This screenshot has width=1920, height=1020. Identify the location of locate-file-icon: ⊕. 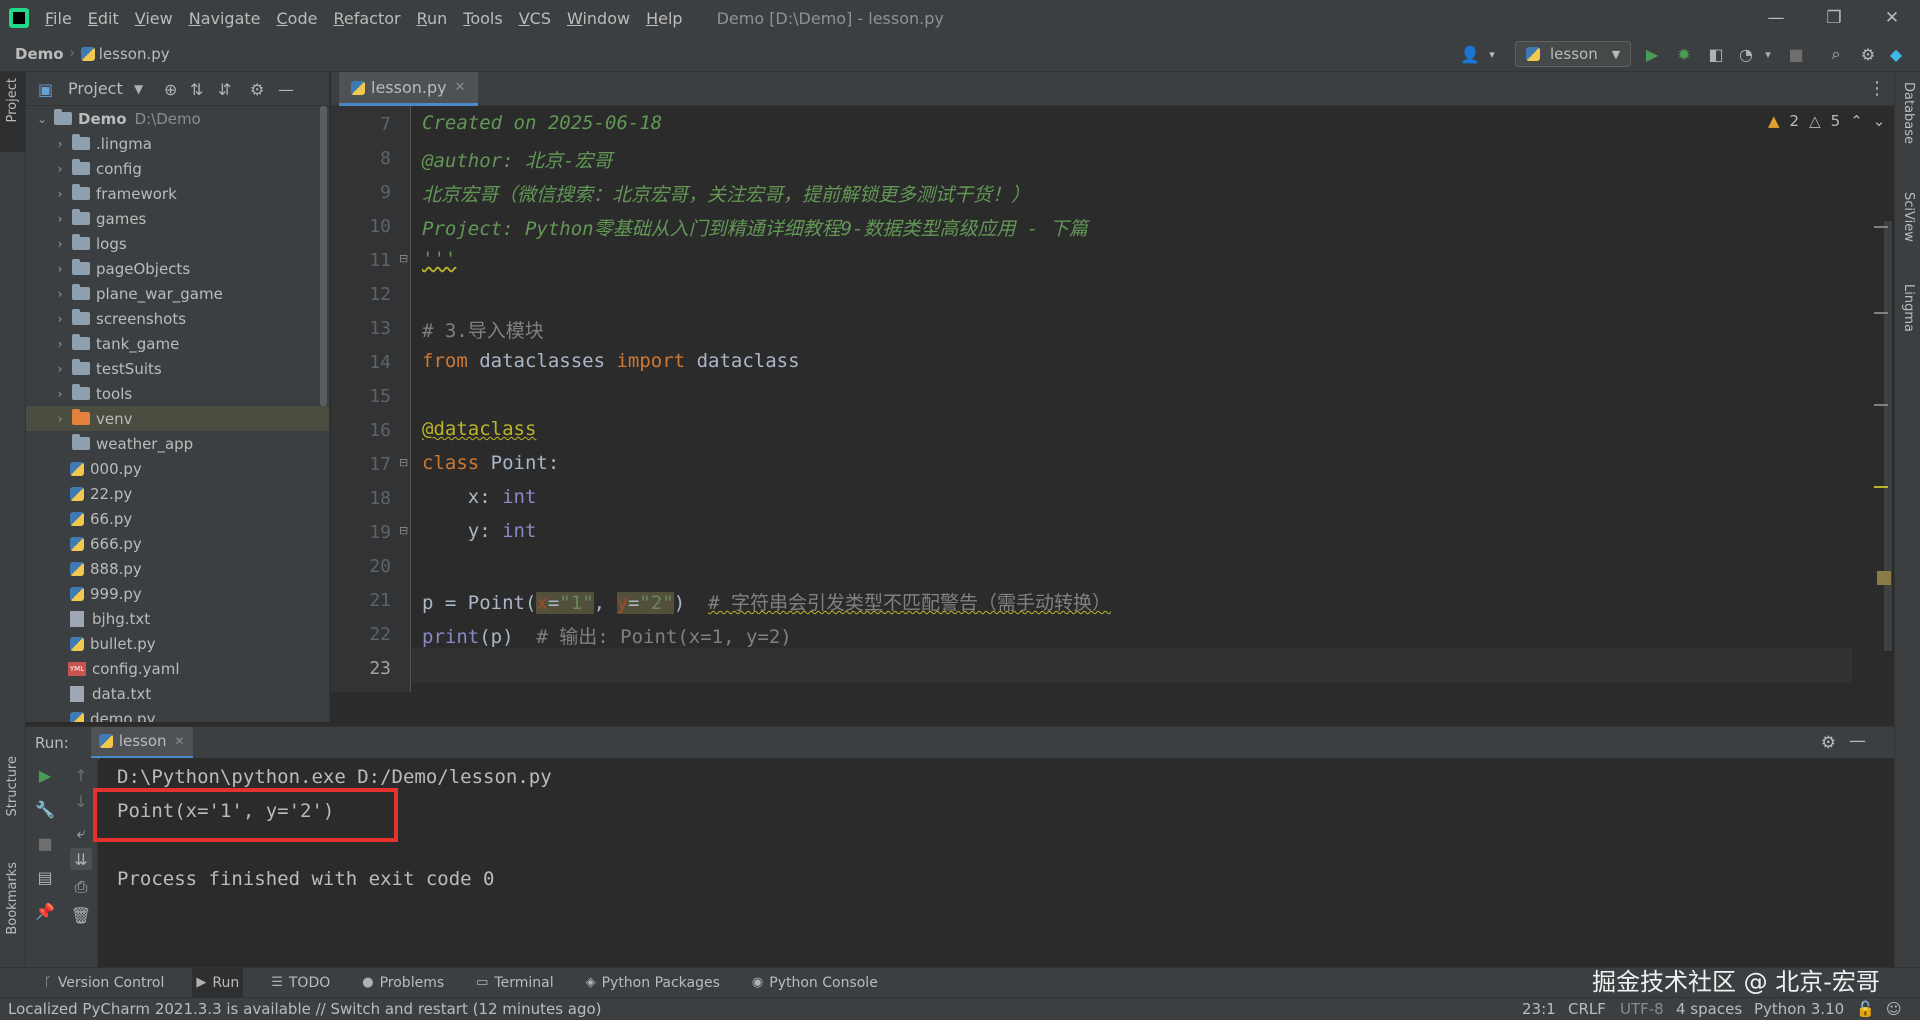
(170, 89).